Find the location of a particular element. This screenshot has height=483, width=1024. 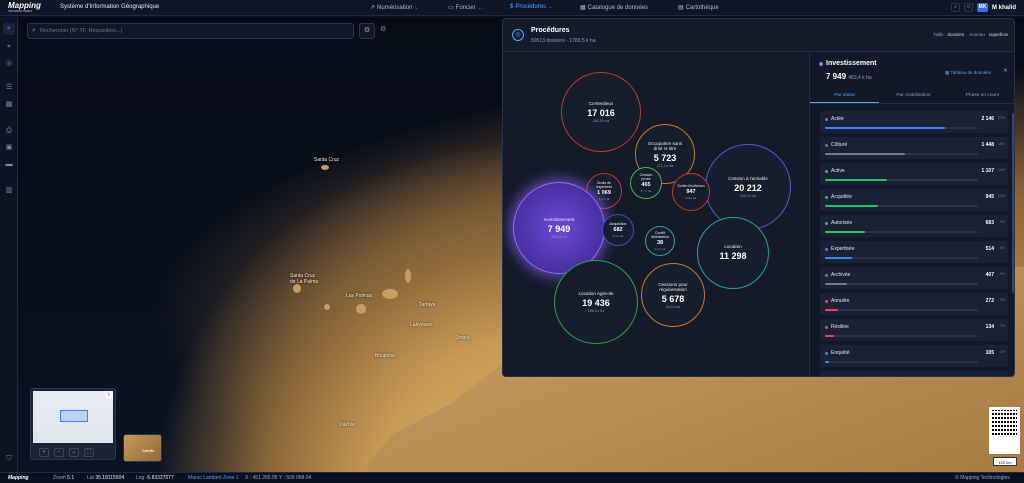

map-label: Tarfaya is located at coordinates (427, 305).